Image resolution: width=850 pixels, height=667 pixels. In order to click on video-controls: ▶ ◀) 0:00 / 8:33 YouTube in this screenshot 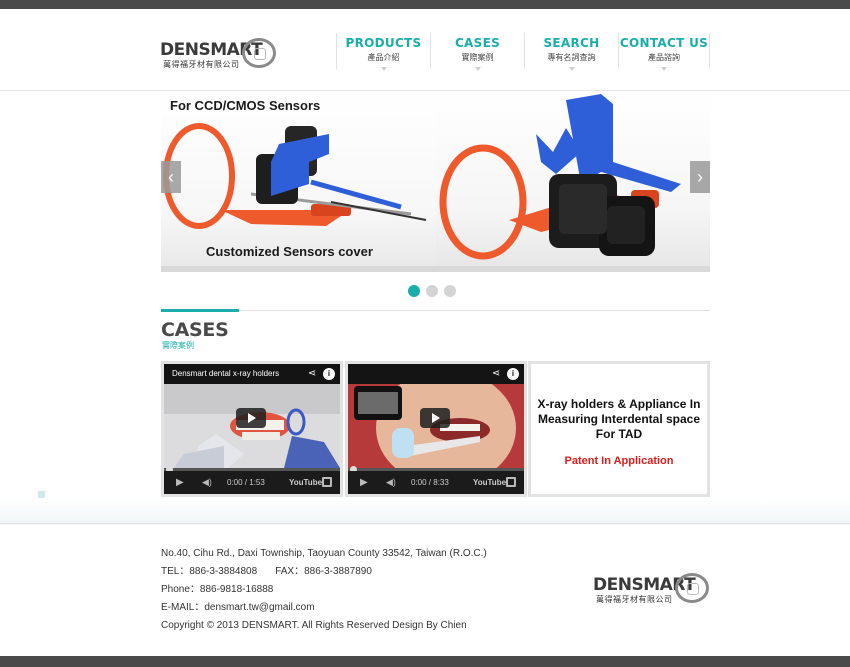, I will do `click(436, 482)`.